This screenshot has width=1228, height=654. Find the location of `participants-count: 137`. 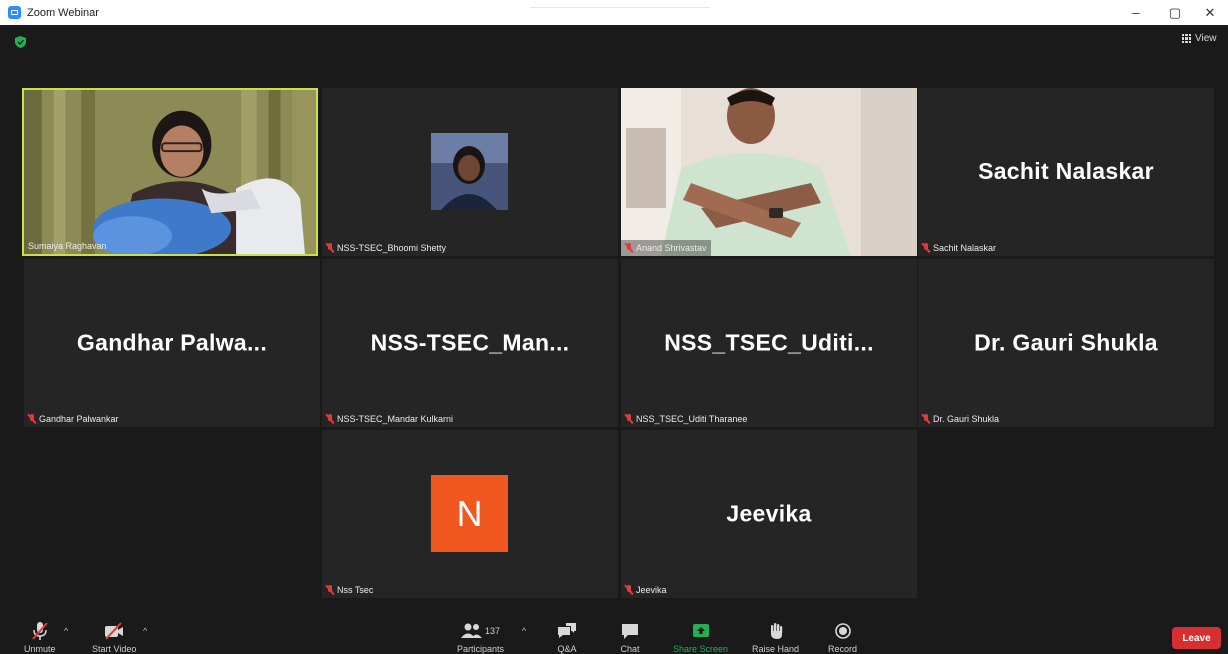

participants-count: 137 is located at coordinates (493, 631).